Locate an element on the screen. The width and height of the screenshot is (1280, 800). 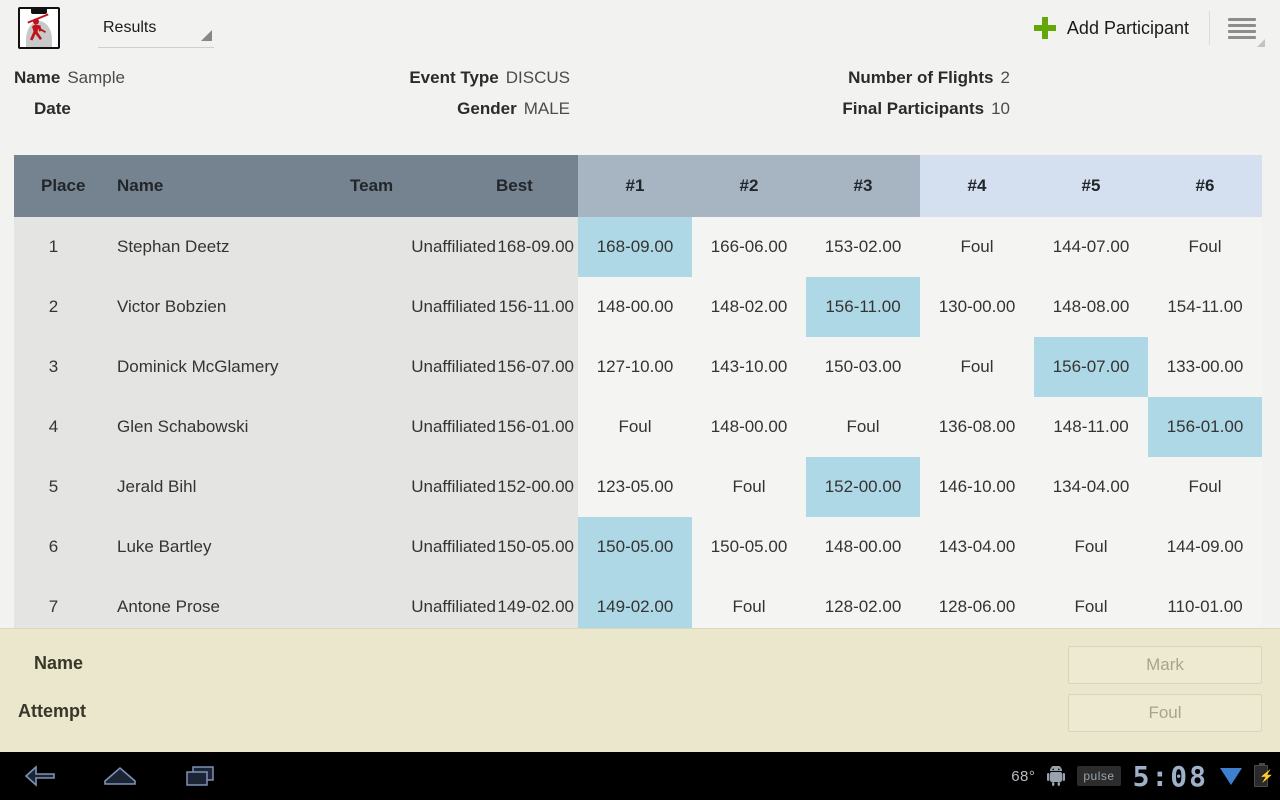
cell-attempt-1: 168-09.00 is located at coordinates (635, 247).